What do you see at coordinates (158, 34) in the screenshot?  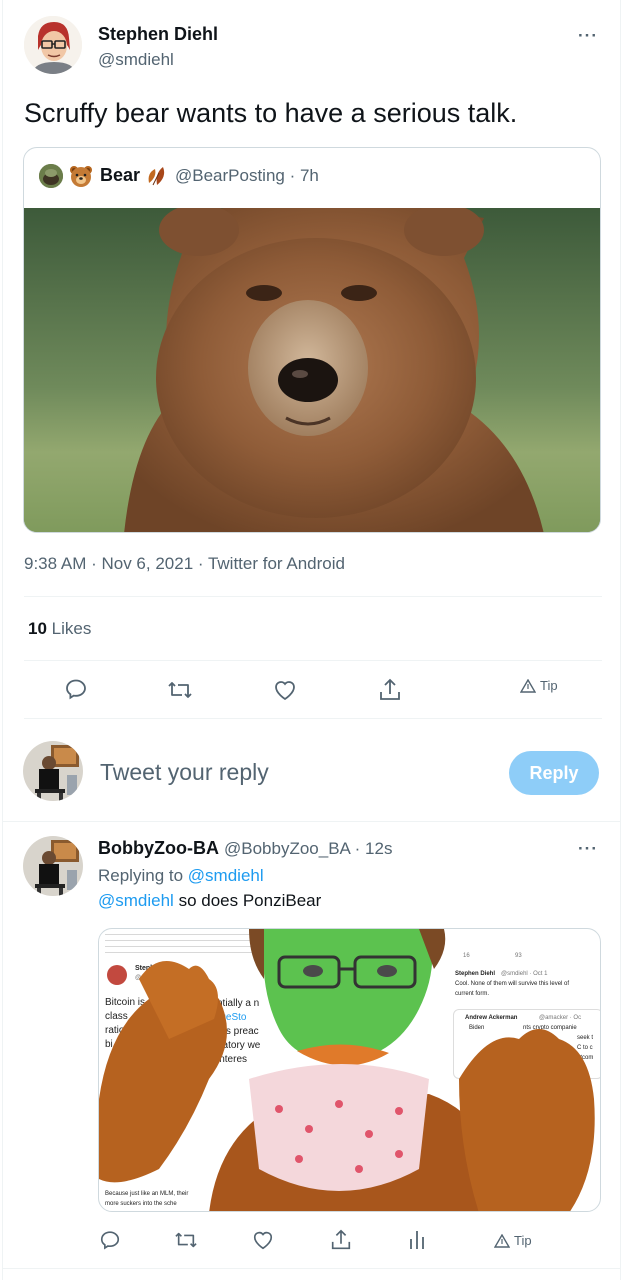 I see `author-name: Stephen Diehl` at bounding box center [158, 34].